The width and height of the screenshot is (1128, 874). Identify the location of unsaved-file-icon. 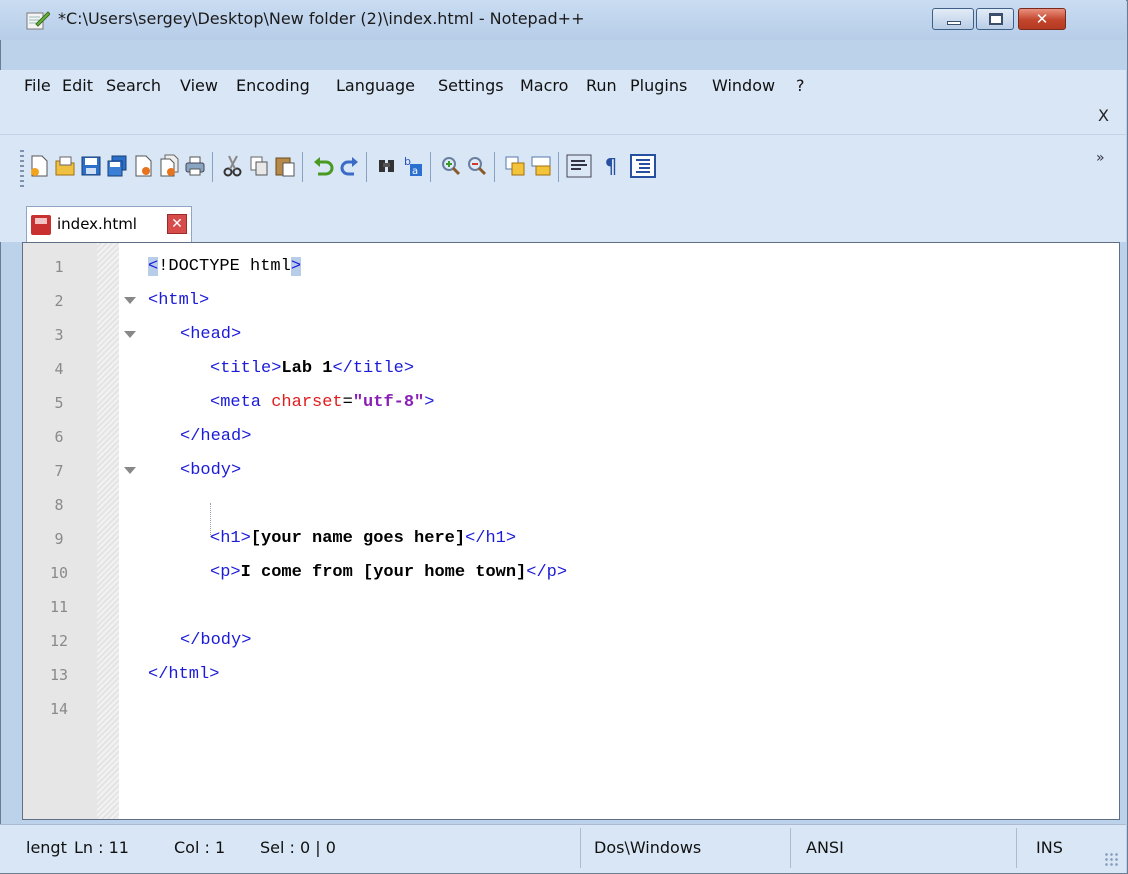
(41, 225).